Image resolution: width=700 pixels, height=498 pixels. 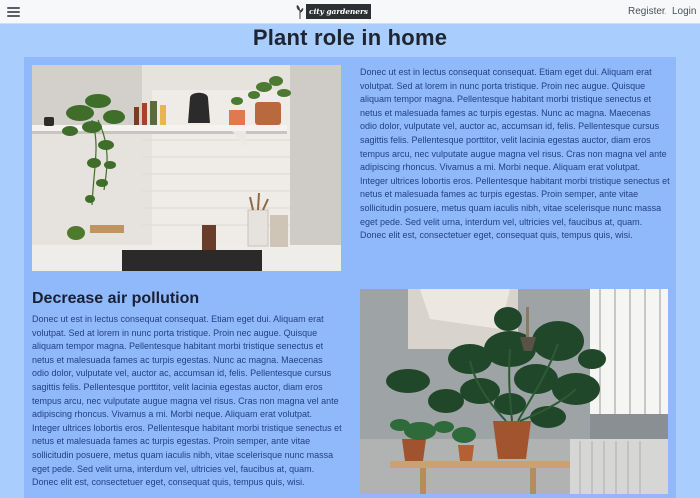 What do you see at coordinates (14, 11) in the screenshot?
I see `hamburger-menu-icon` at bounding box center [14, 11].